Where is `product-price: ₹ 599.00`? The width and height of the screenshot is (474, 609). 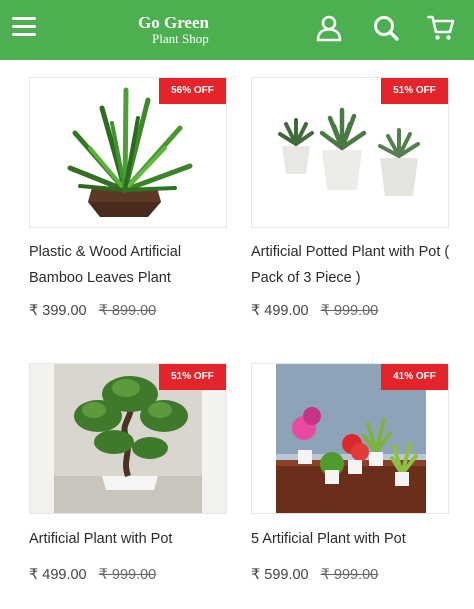 product-price: ₹ 599.00 is located at coordinates (280, 575).